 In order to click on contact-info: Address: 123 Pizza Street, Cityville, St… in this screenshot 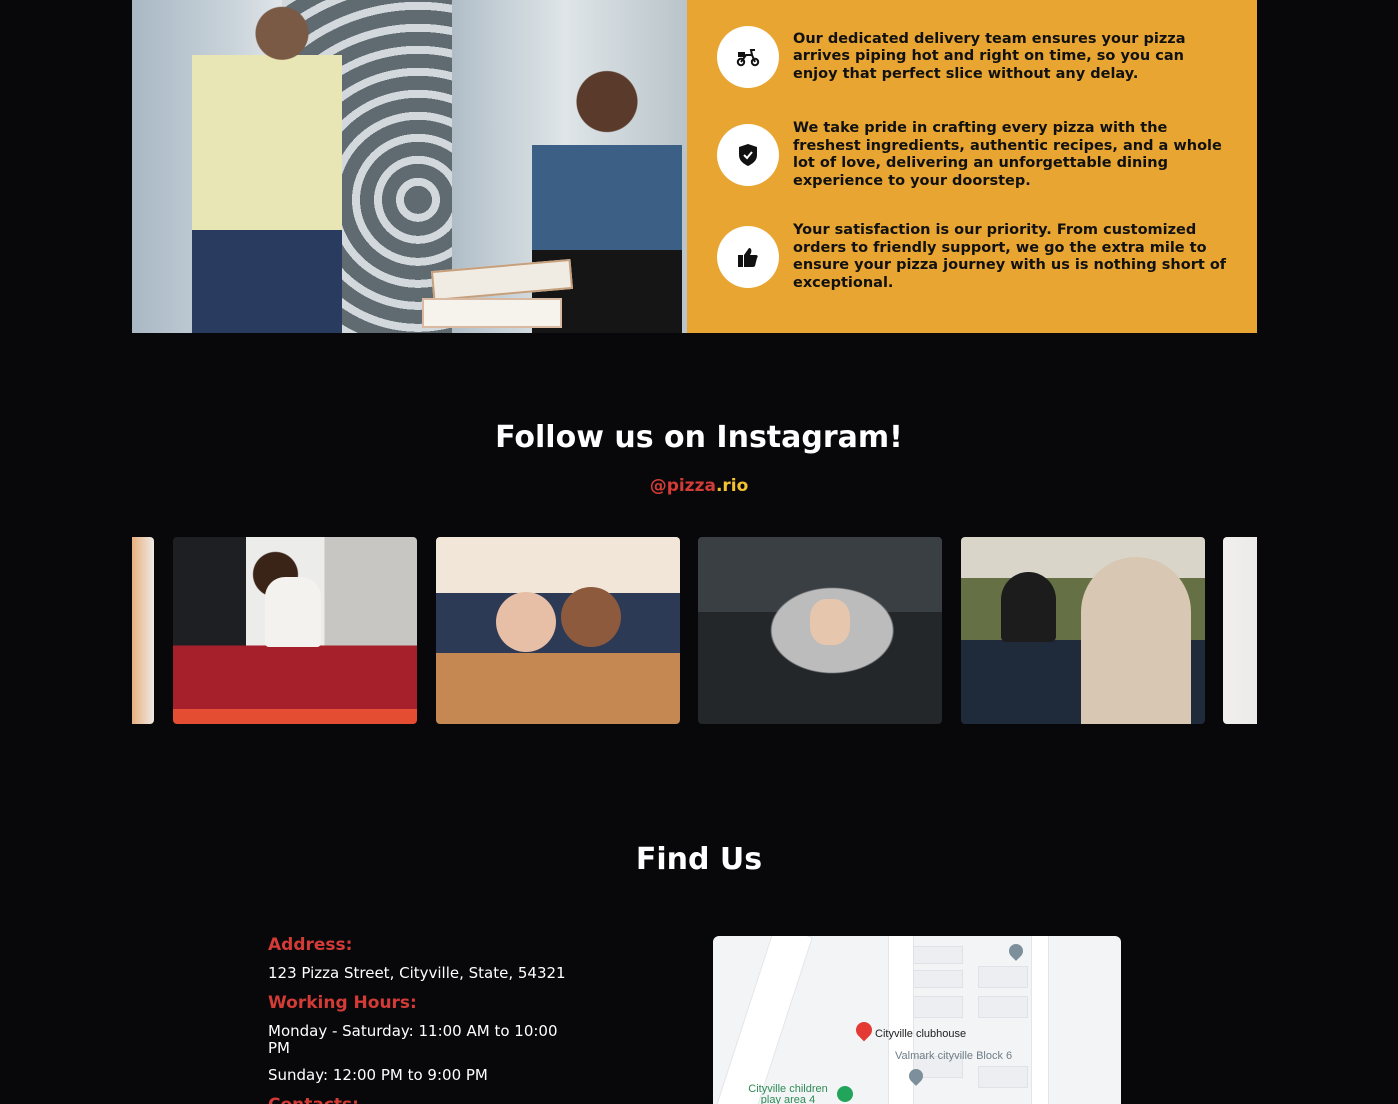, I will do `click(418, 1019)`.